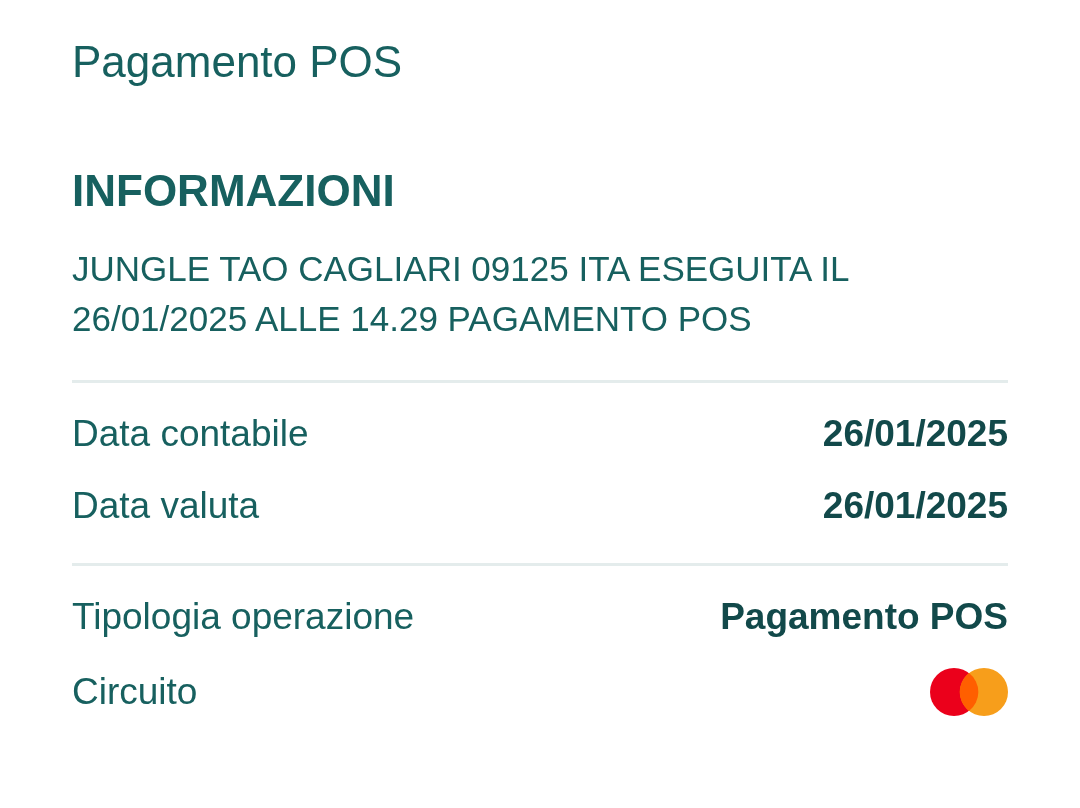  I want to click on section-title: INFORMAZIONI, so click(234, 190).